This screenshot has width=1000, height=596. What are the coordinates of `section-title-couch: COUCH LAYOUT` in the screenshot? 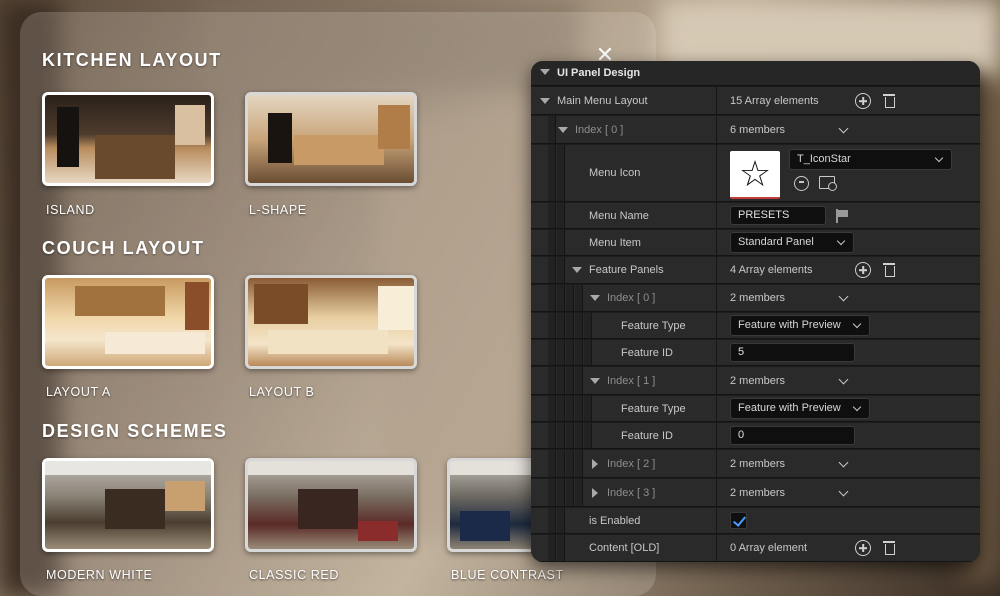 It's located at (123, 248).